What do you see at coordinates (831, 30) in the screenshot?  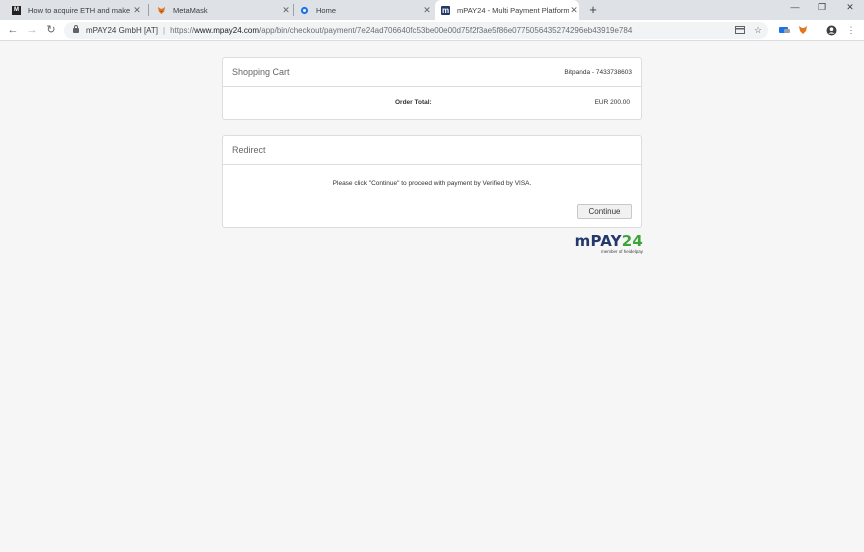 I see `profile-avatar-icon` at bounding box center [831, 30].